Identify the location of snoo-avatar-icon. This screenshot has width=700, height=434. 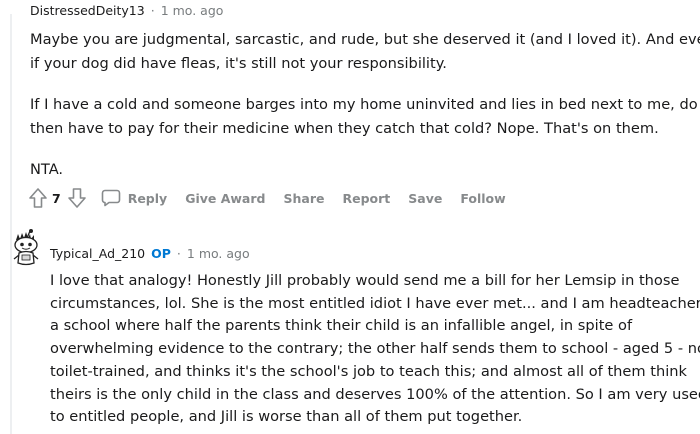
(26, 247).